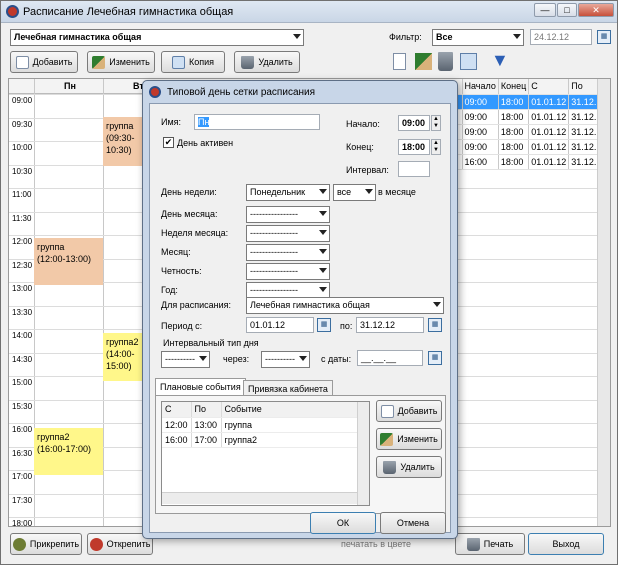 This screenshot has height=565, width=618. Describe the element at coordinates (12, 11) in the screenshot. I see `app-logo-icon` at that location.